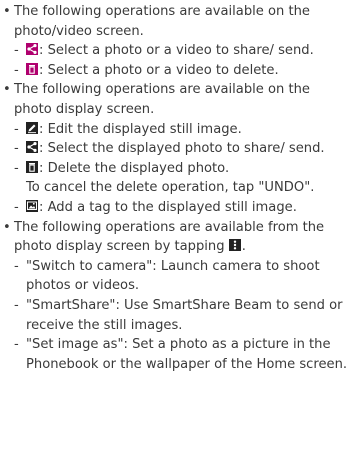  I want to click on edit-icon, so click(32, 127).